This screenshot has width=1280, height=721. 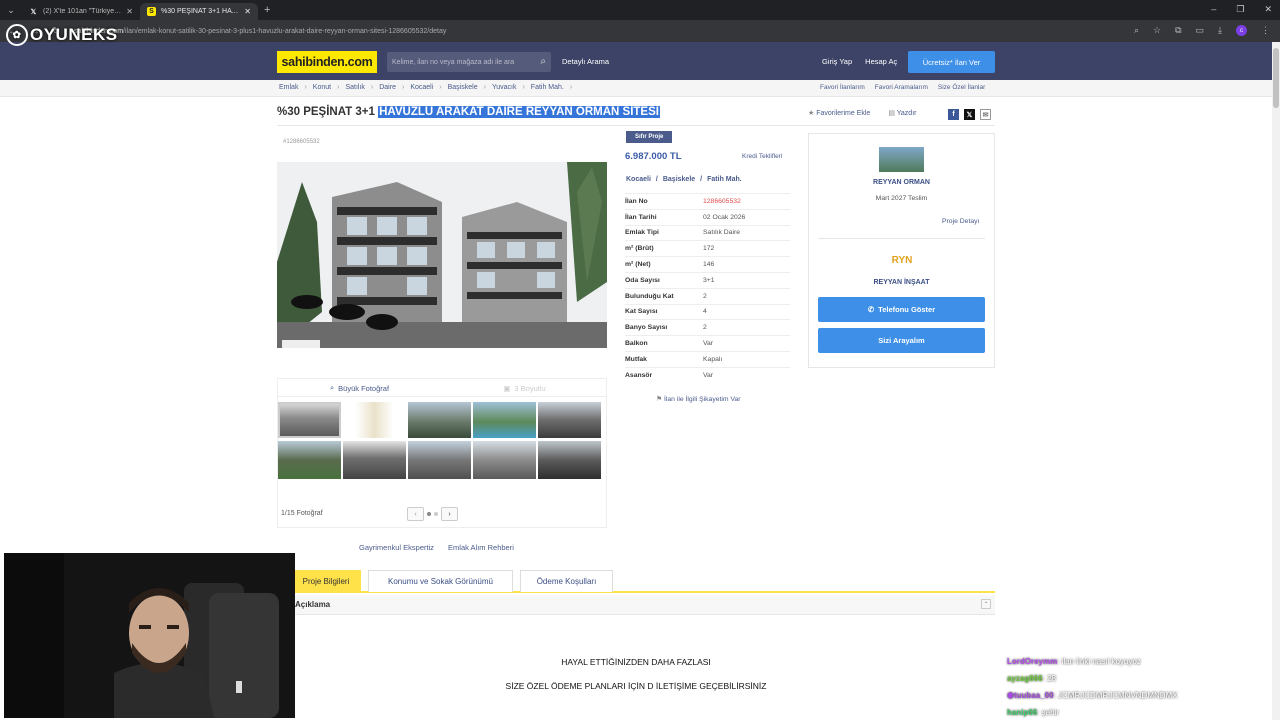 What do you see at coordinates (646, 328) in the screenshot?
I see `spec-key: Banyo Sayısı` at bounding box center [646, 328].